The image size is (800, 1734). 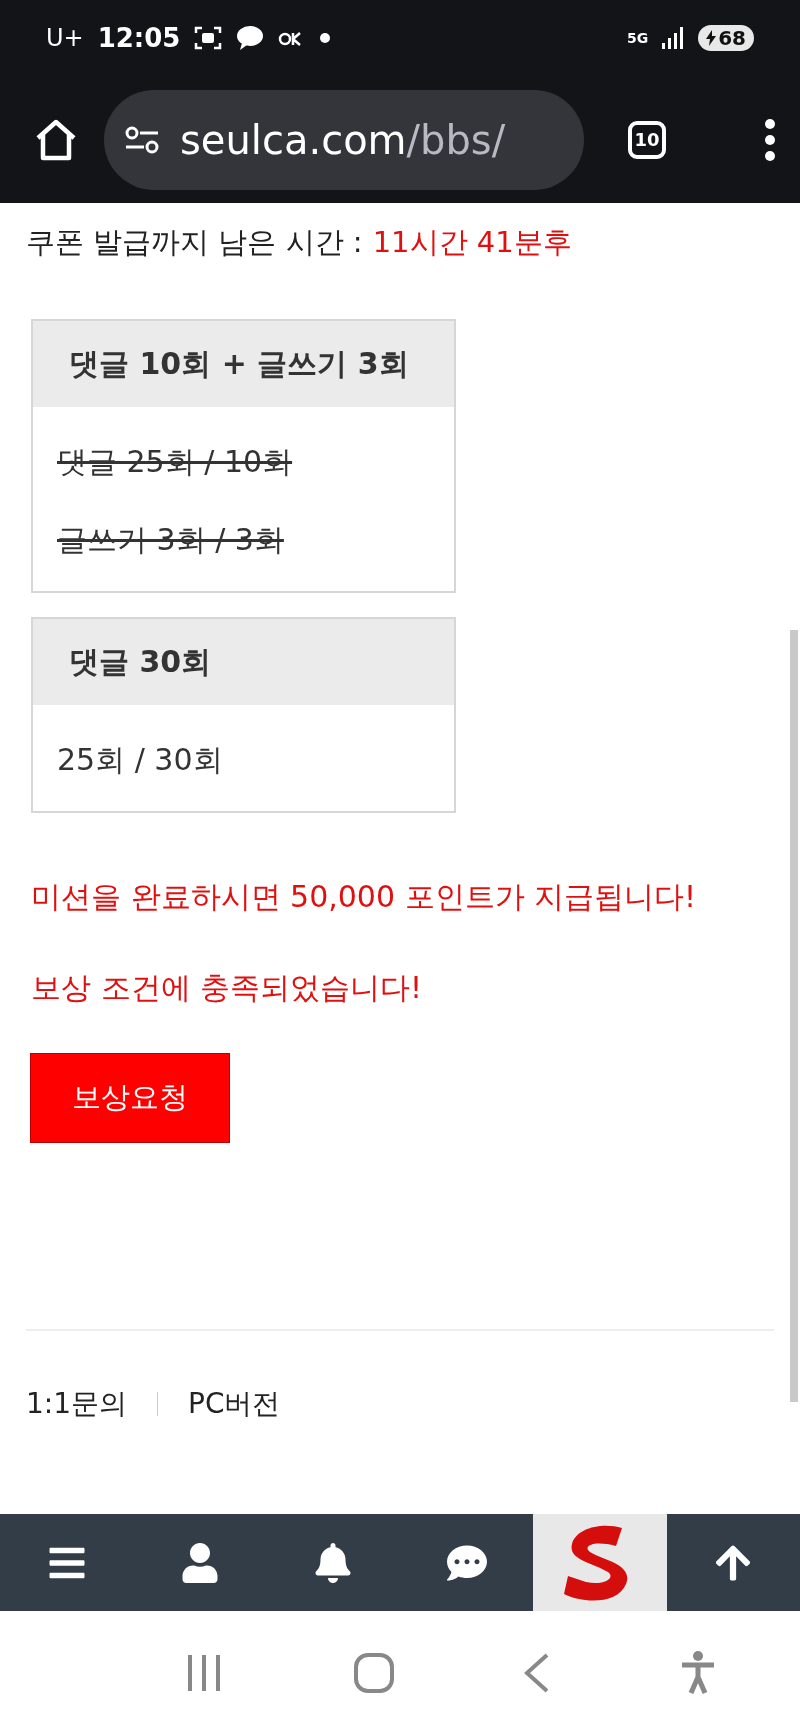 What do you see at coordinates (697, 1672) in the screenshot?
I see `accessibility-icon` at bounding box center [697, 1672].